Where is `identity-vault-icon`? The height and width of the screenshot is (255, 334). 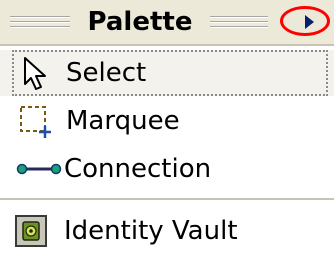
identity-vault-icon is located at coordinates (31, 231).